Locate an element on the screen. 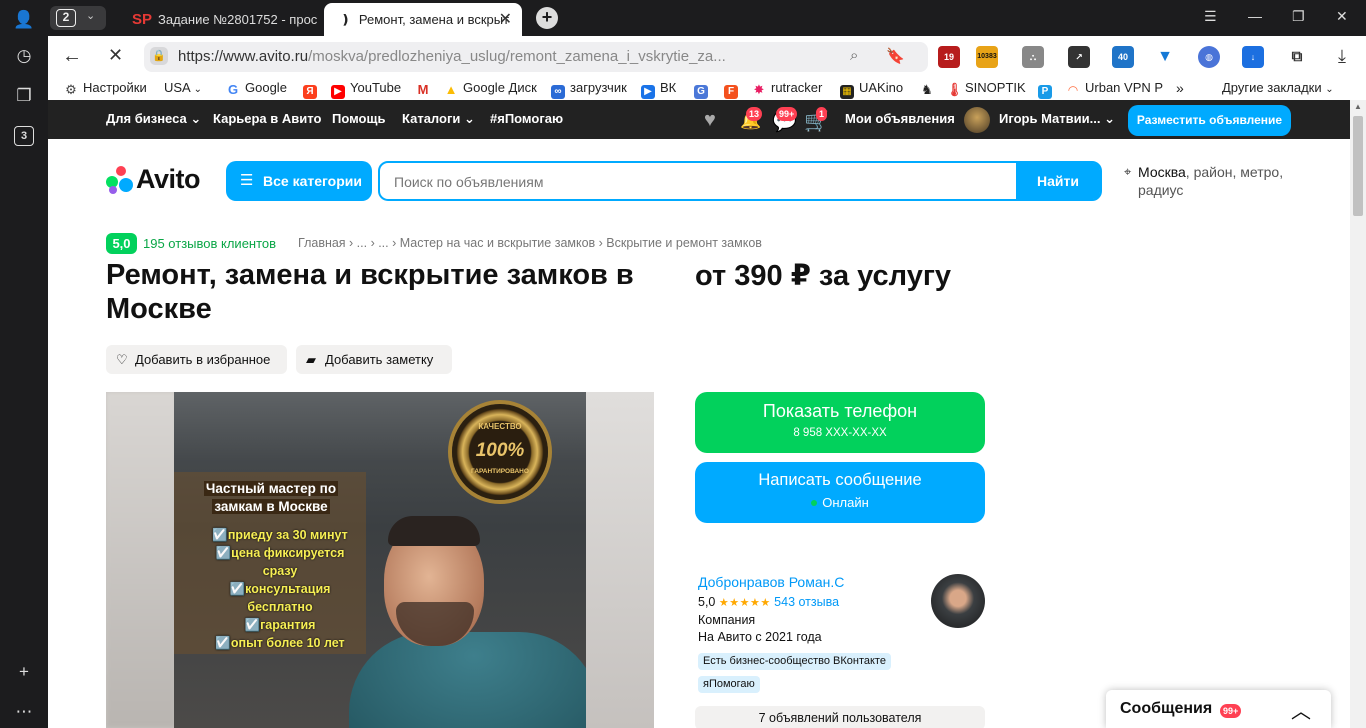 This screenshot has width=1366, height=728. bookmark-youtube: ▶ YouTube is located at coordinates (366, 89).